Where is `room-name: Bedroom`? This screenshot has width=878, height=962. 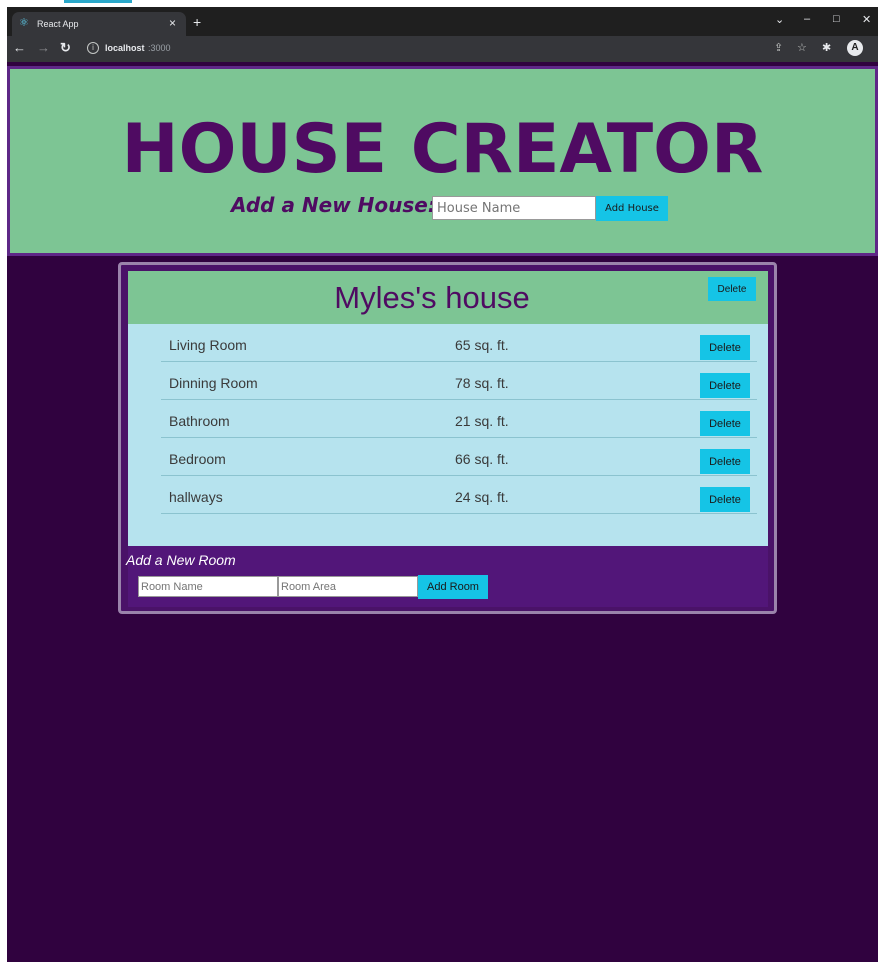
room-name: Bedroom is located at coordinates (197, 459).